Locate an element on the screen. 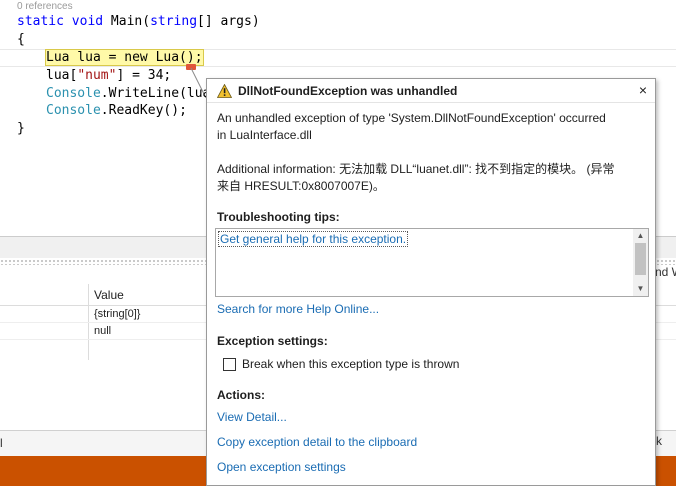 This screenshot has height=486, width=676. popup-title-bar: DllNotFoundException was unhandled × is located at coordinates (431, 91).